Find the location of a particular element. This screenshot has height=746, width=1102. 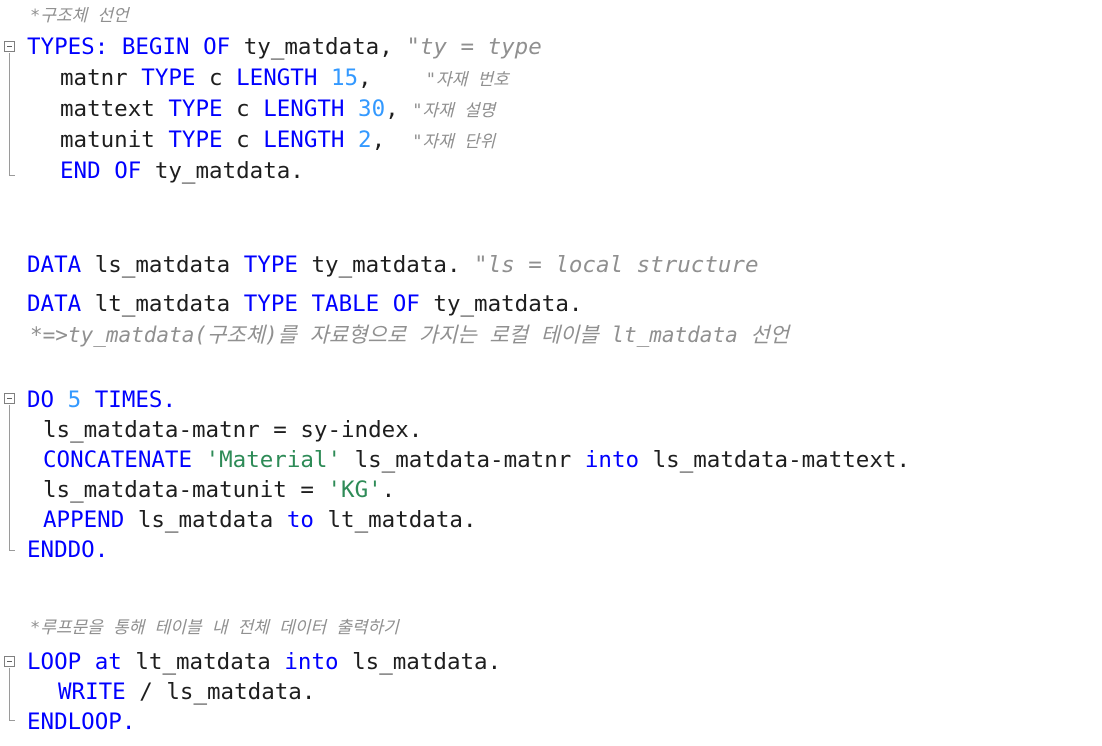

identifier: matunit is located at coordinates (107, 140).